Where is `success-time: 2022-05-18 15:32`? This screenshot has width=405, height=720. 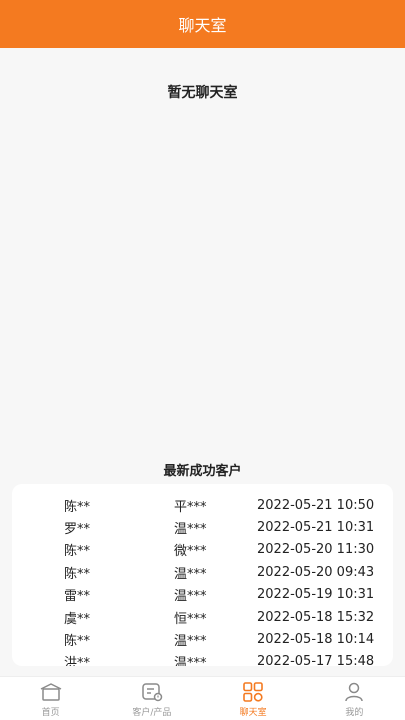 success-time: 2022-05-18 15:32 is located at coordinates (316, 617).